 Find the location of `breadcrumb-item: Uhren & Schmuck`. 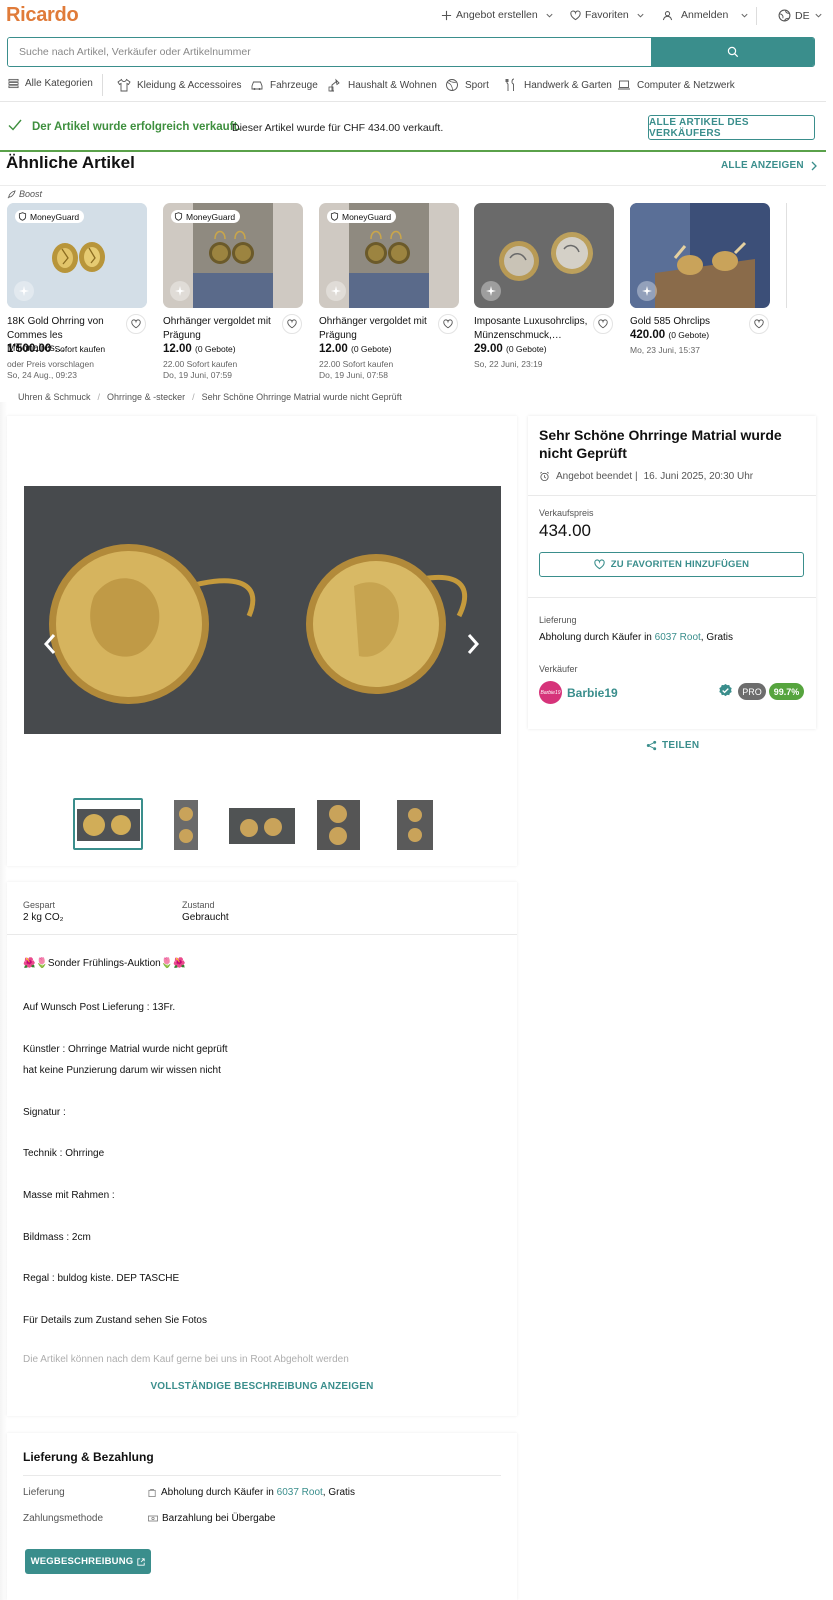

breadcrumb-item: Uhren & Schmuck is located at coordinates (54, 397).